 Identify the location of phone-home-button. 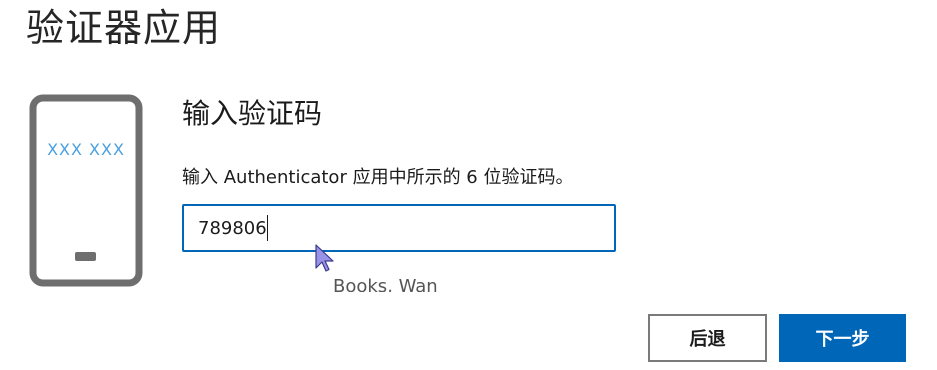
(85, 256).